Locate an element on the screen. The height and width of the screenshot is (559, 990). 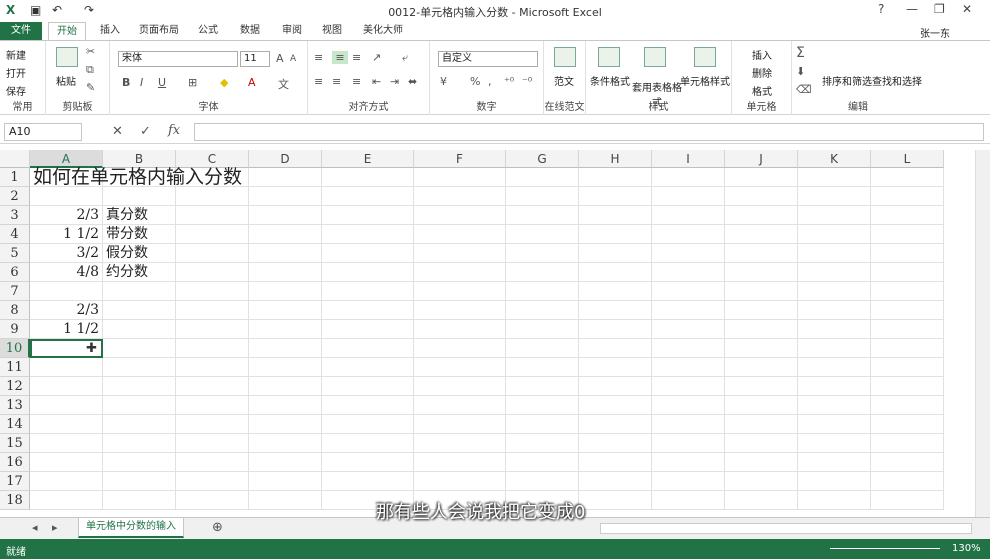
cell-a6: 4/8 is located at coordinates (66, 272).